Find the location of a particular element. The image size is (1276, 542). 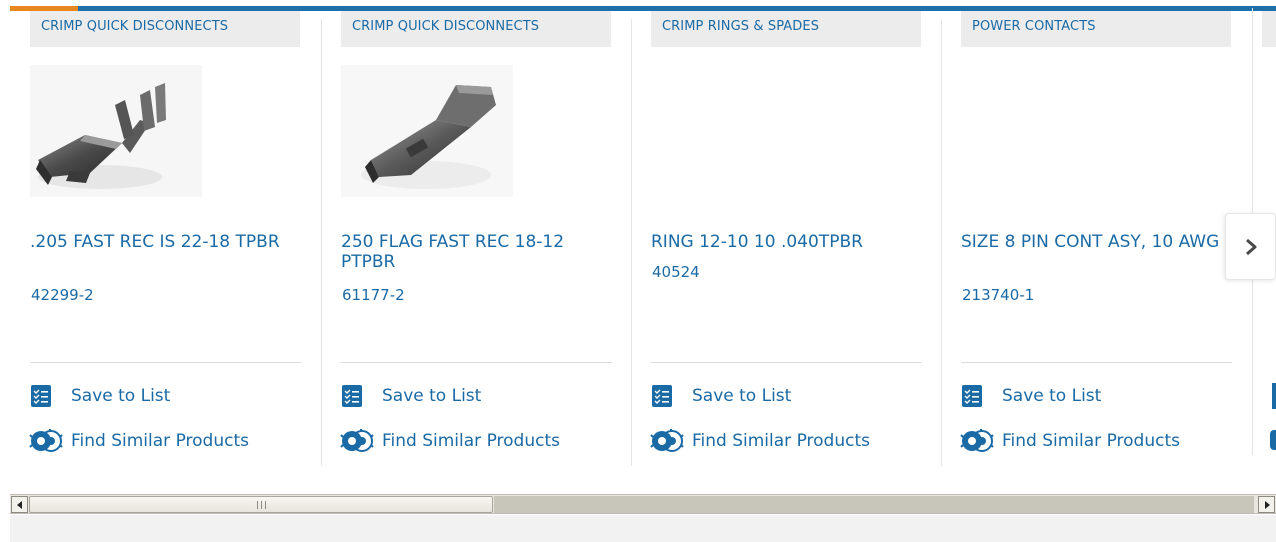

scrollbar-track is located at coordinates (874, 504).